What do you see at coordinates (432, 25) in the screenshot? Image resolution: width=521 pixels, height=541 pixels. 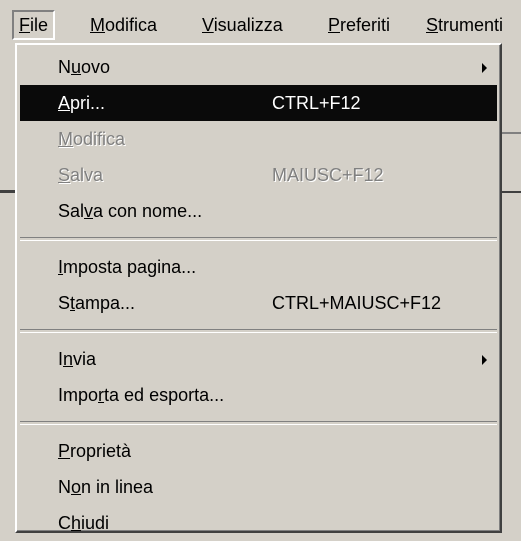 I see `menu-strumenti-accel: S` at bounding box center [432, 25].